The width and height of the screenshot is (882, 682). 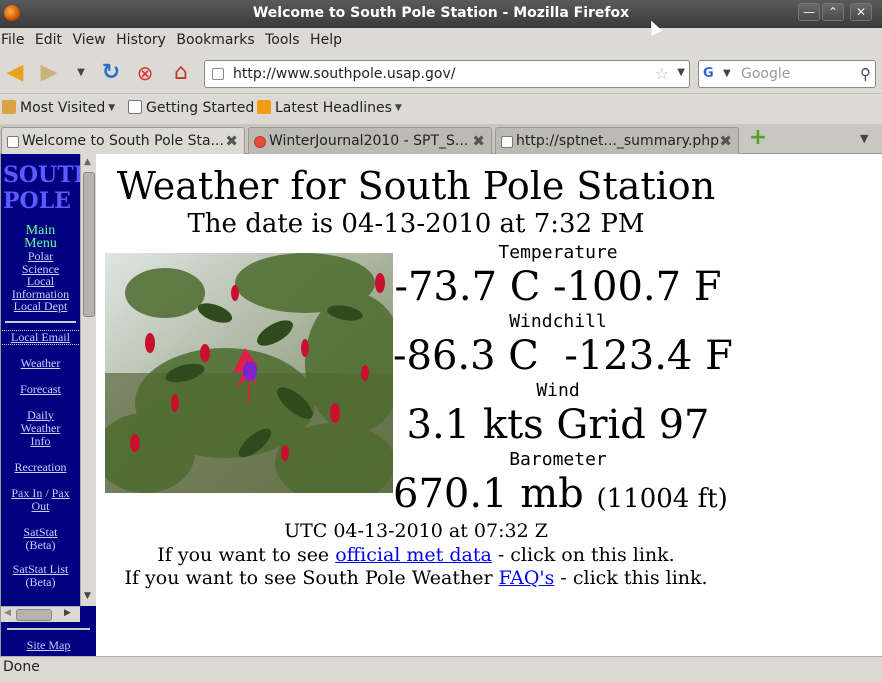 What do you see at coordinates (191, 108) in the screenshot?
I see `bookmark-getting-started: Getting Started` at bounding box center [191, 108].